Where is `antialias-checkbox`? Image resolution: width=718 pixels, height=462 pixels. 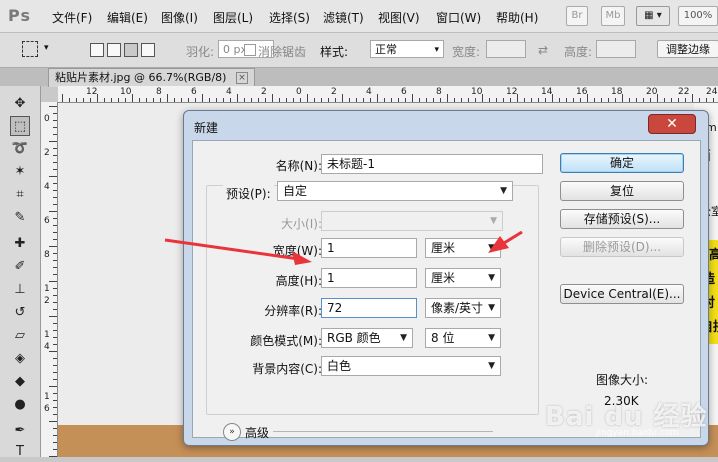 antialias-checkbox is located at coordinates (250, 50).